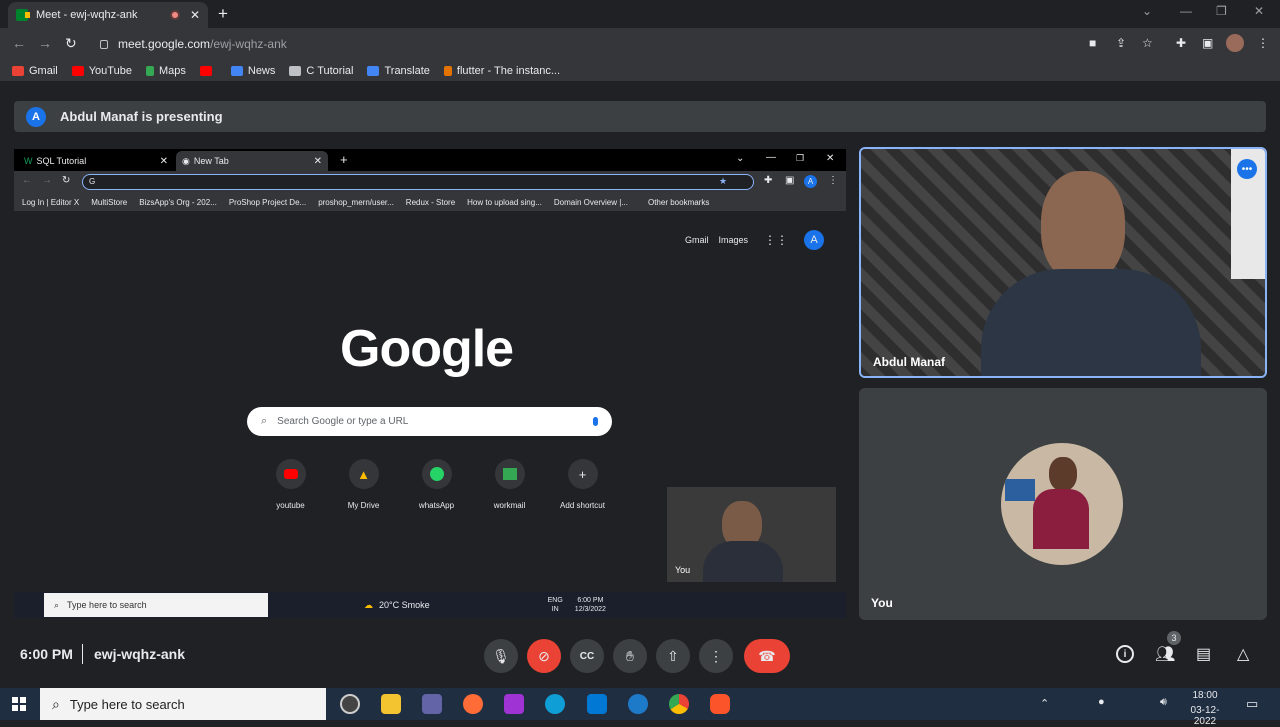 The width and height of the screenshot is (1280, 727). What do you see at coordinates (19, 43) in the screenshot?
I see `back-button: ←` at bounding box center [19, 43].